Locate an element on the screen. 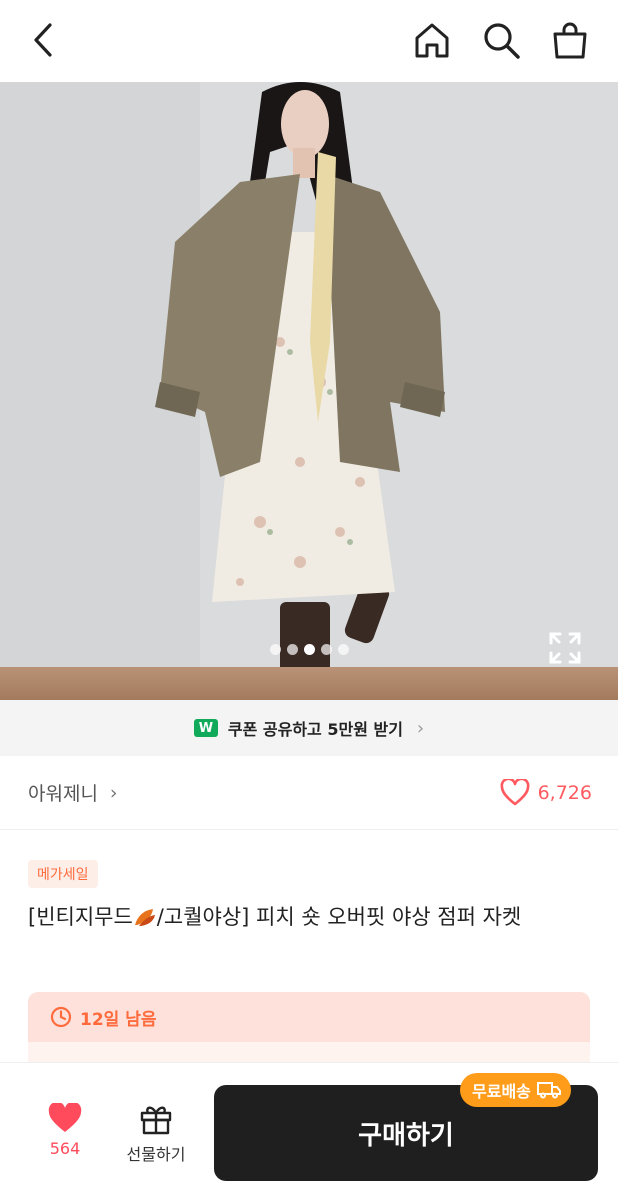  shop-name-link: 아워제니 is located at coordinates (63, 792).